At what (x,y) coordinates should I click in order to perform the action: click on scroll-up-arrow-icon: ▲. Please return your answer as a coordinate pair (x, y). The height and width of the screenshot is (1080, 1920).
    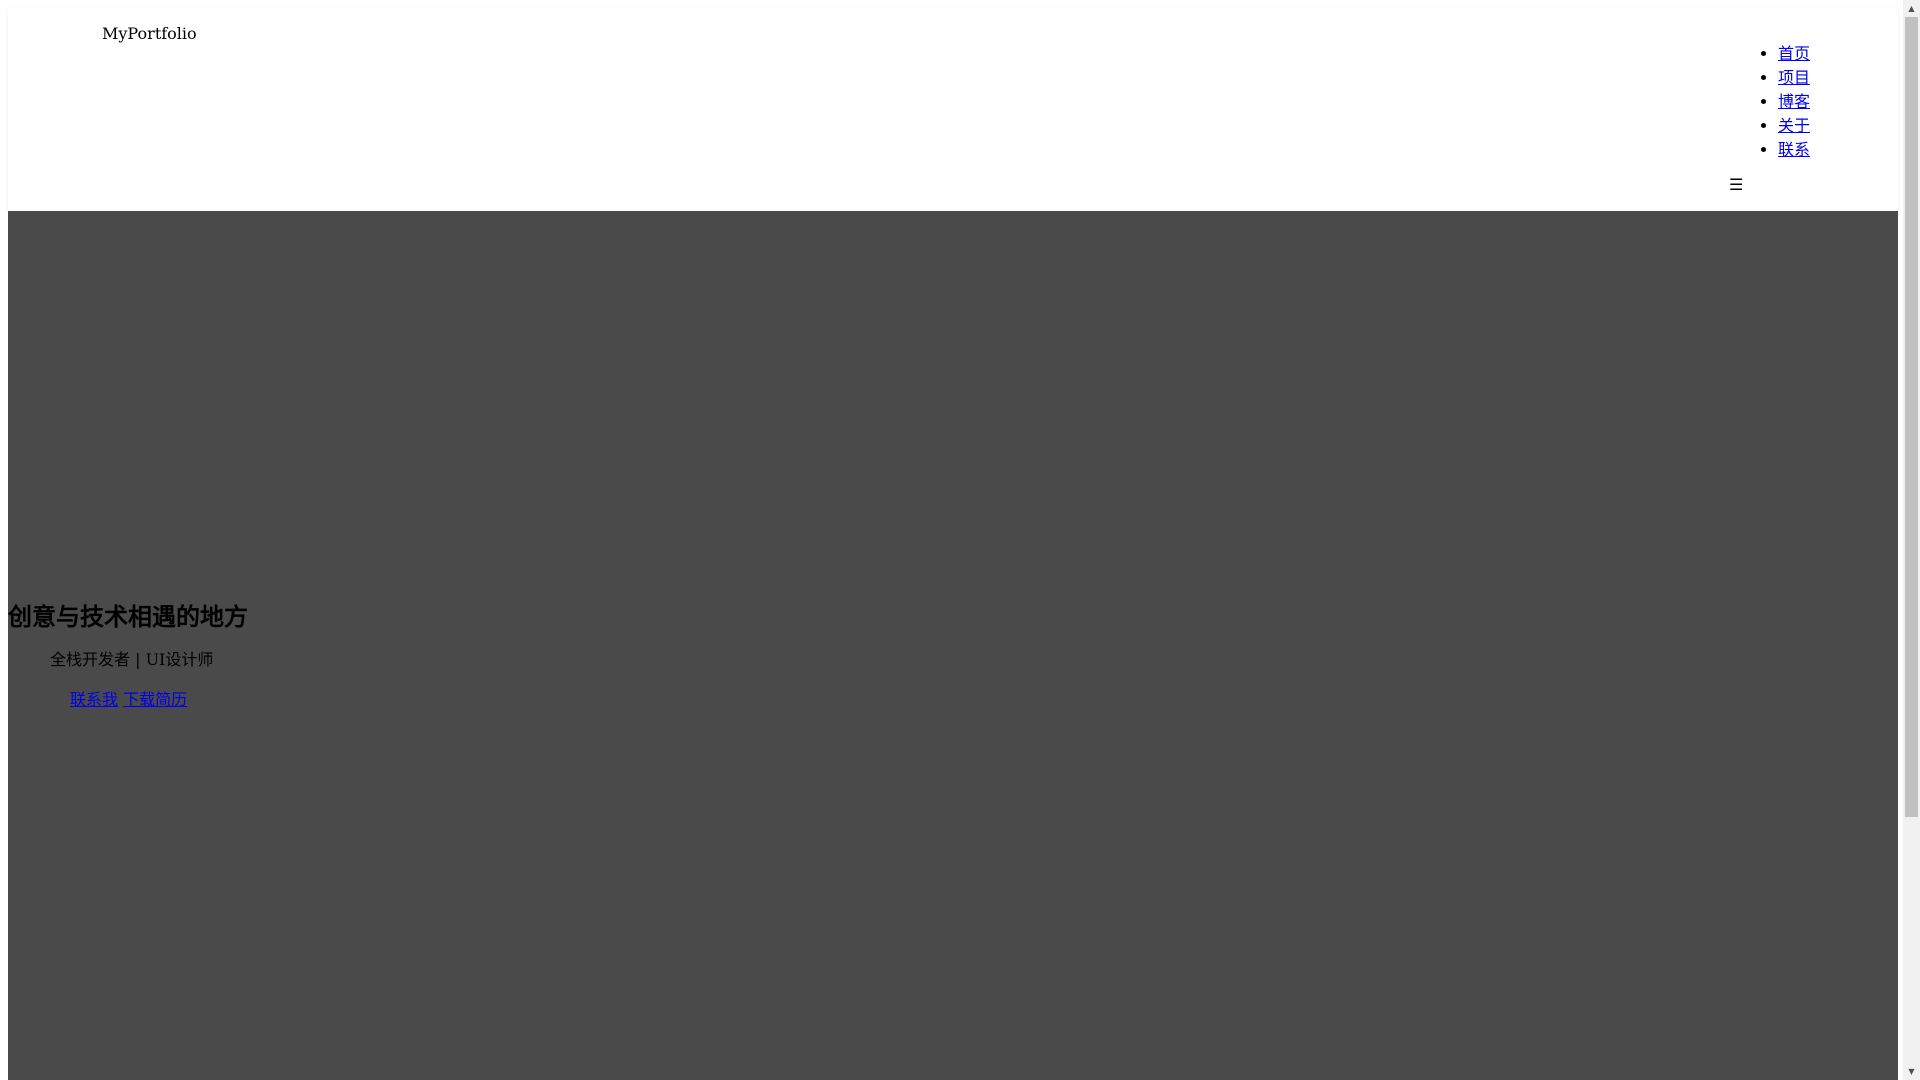
    Looking at the image, I should click on (1911, 8).